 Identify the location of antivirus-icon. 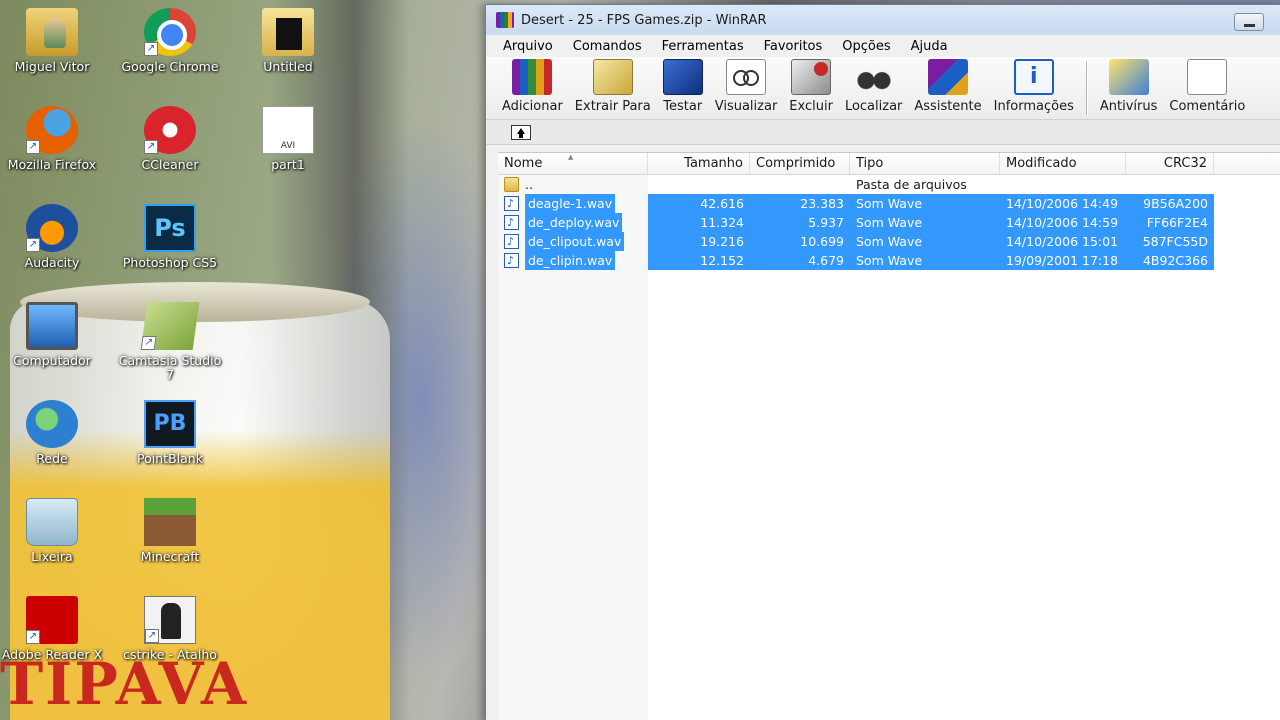
(1128, 77).